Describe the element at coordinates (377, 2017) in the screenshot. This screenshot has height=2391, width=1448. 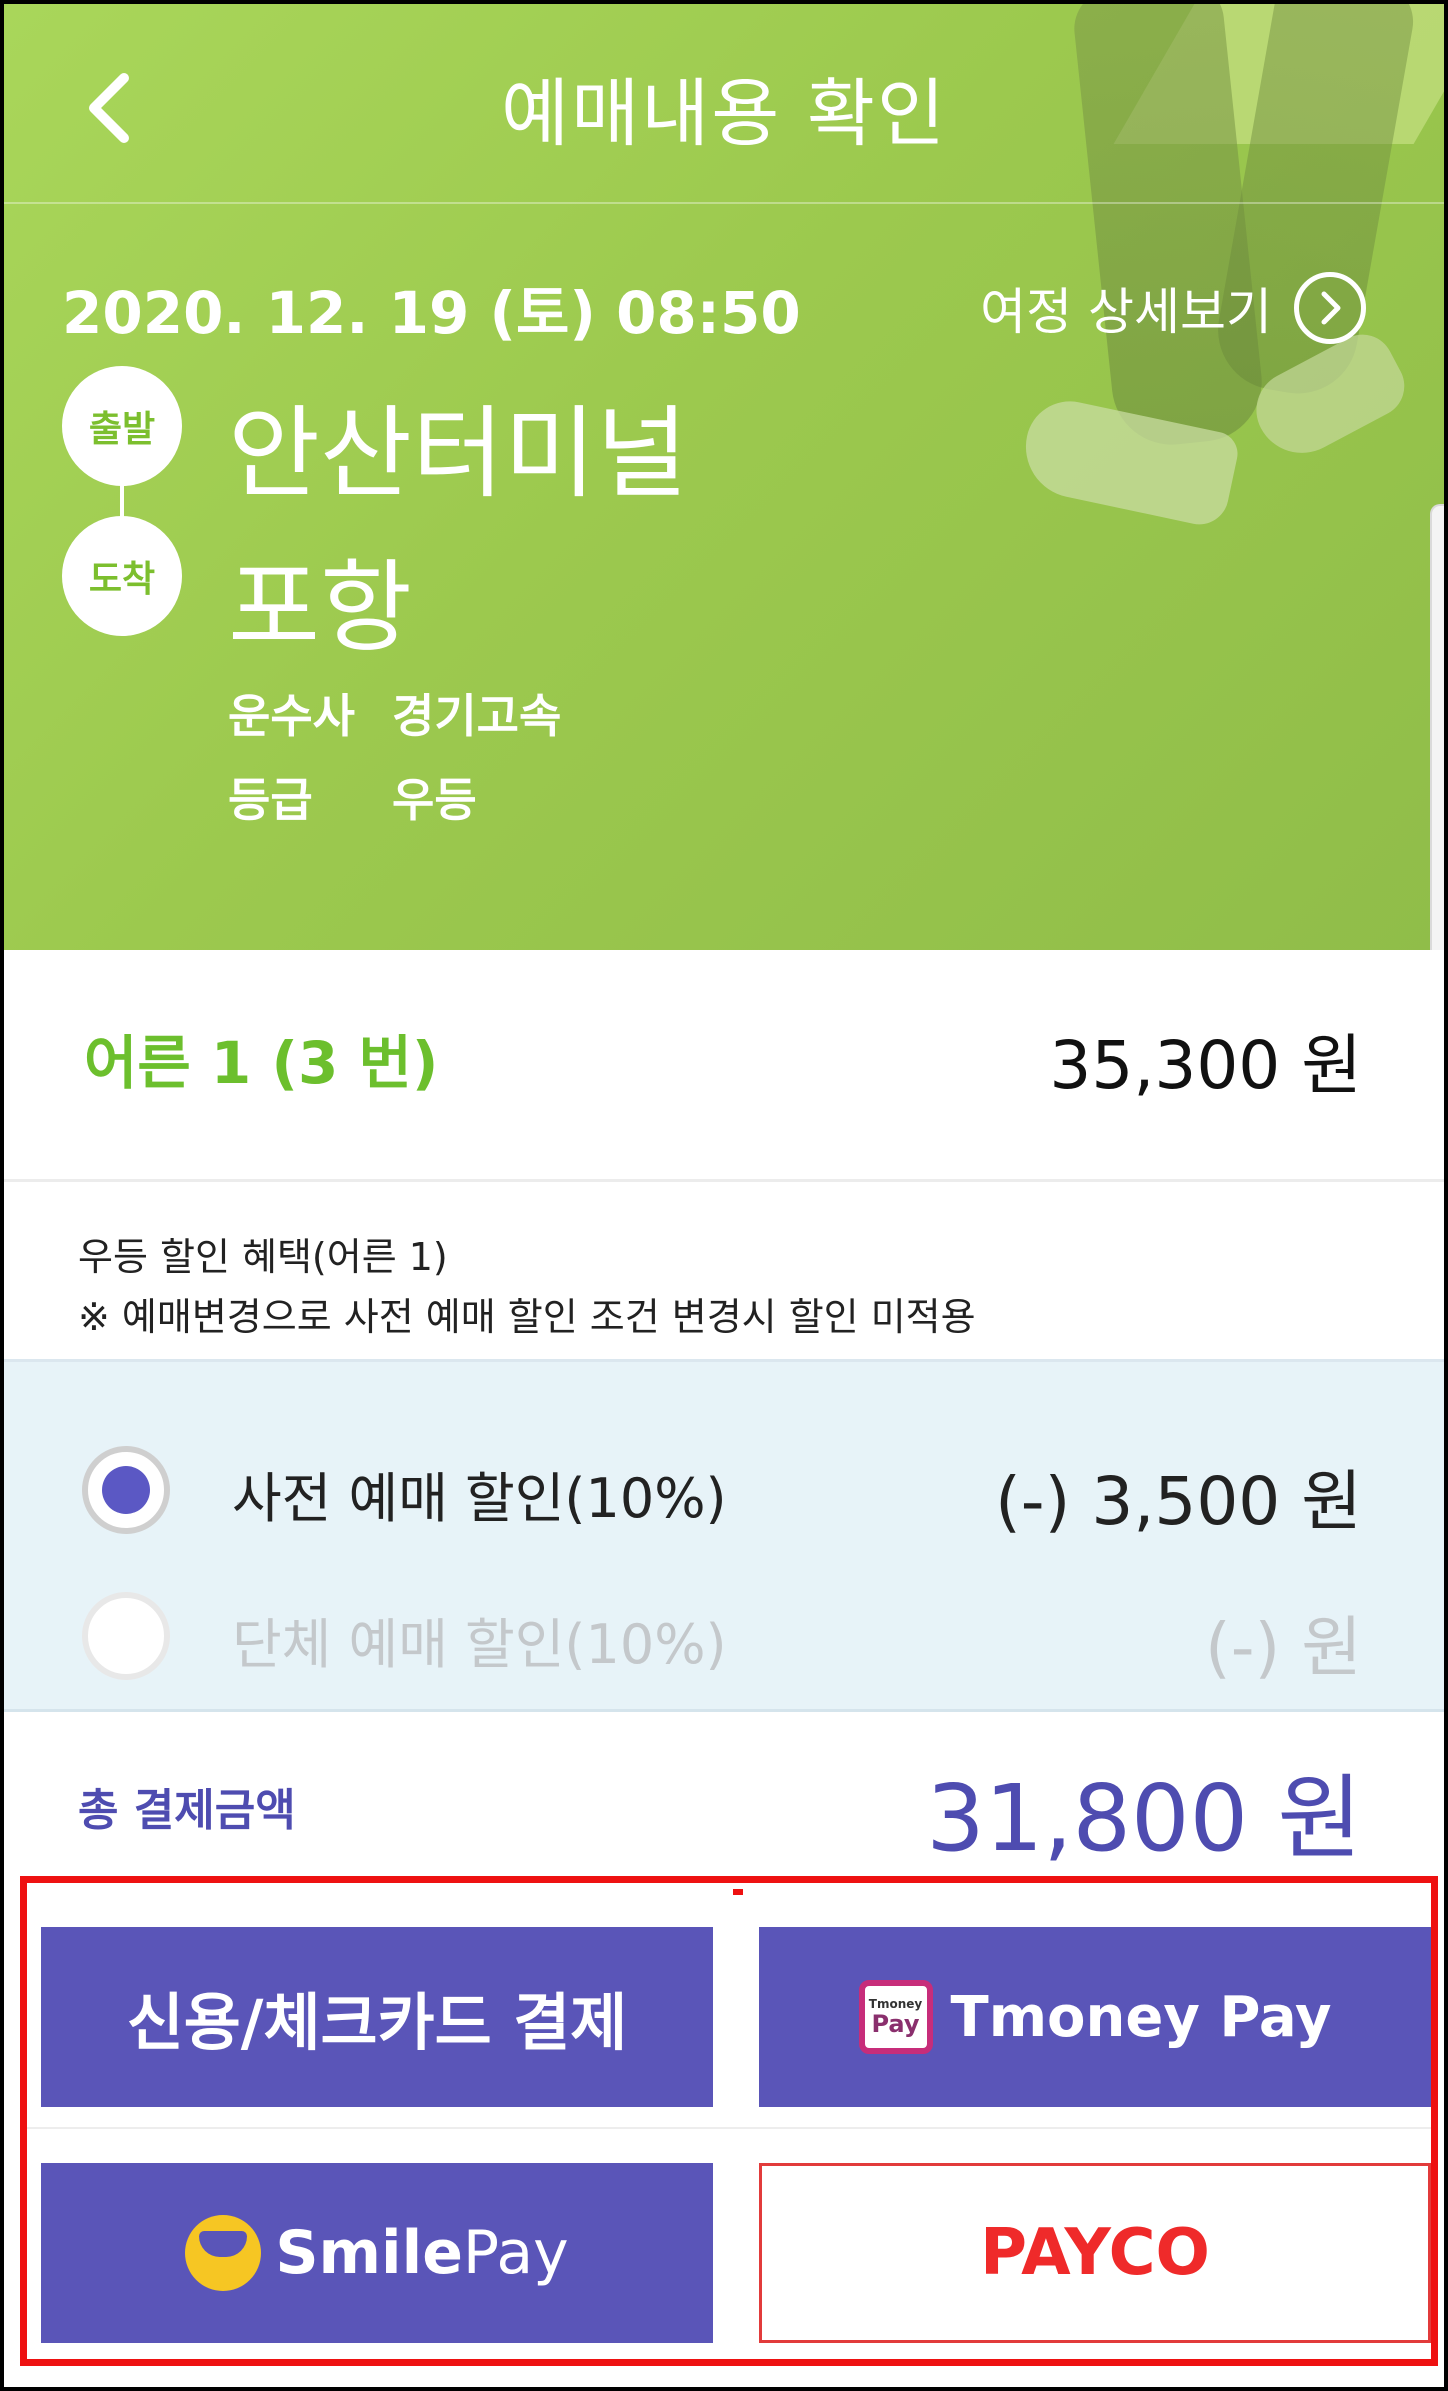
I see `card-payment-button: 신용/체크카드 결제` at that location.